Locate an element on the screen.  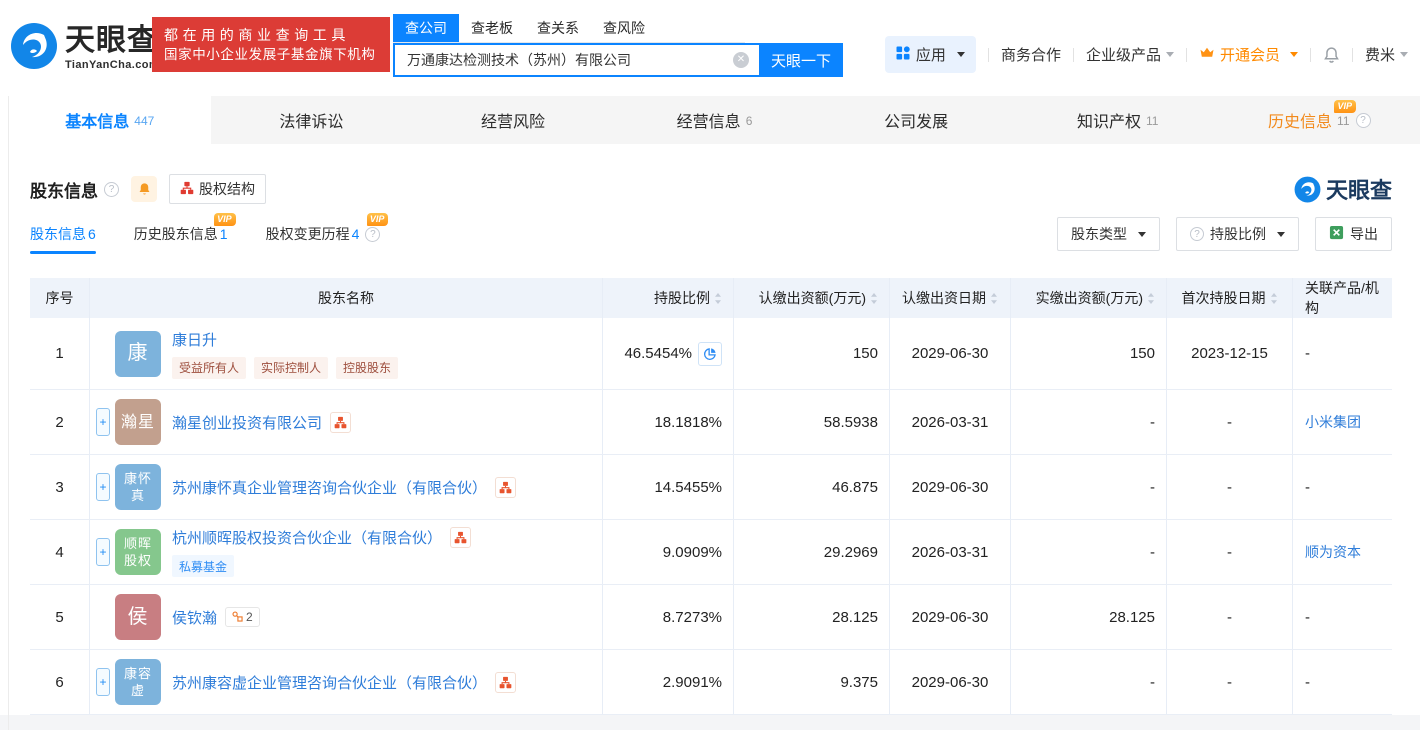
subtab-count: 6 is located at coordinates (92, 234).